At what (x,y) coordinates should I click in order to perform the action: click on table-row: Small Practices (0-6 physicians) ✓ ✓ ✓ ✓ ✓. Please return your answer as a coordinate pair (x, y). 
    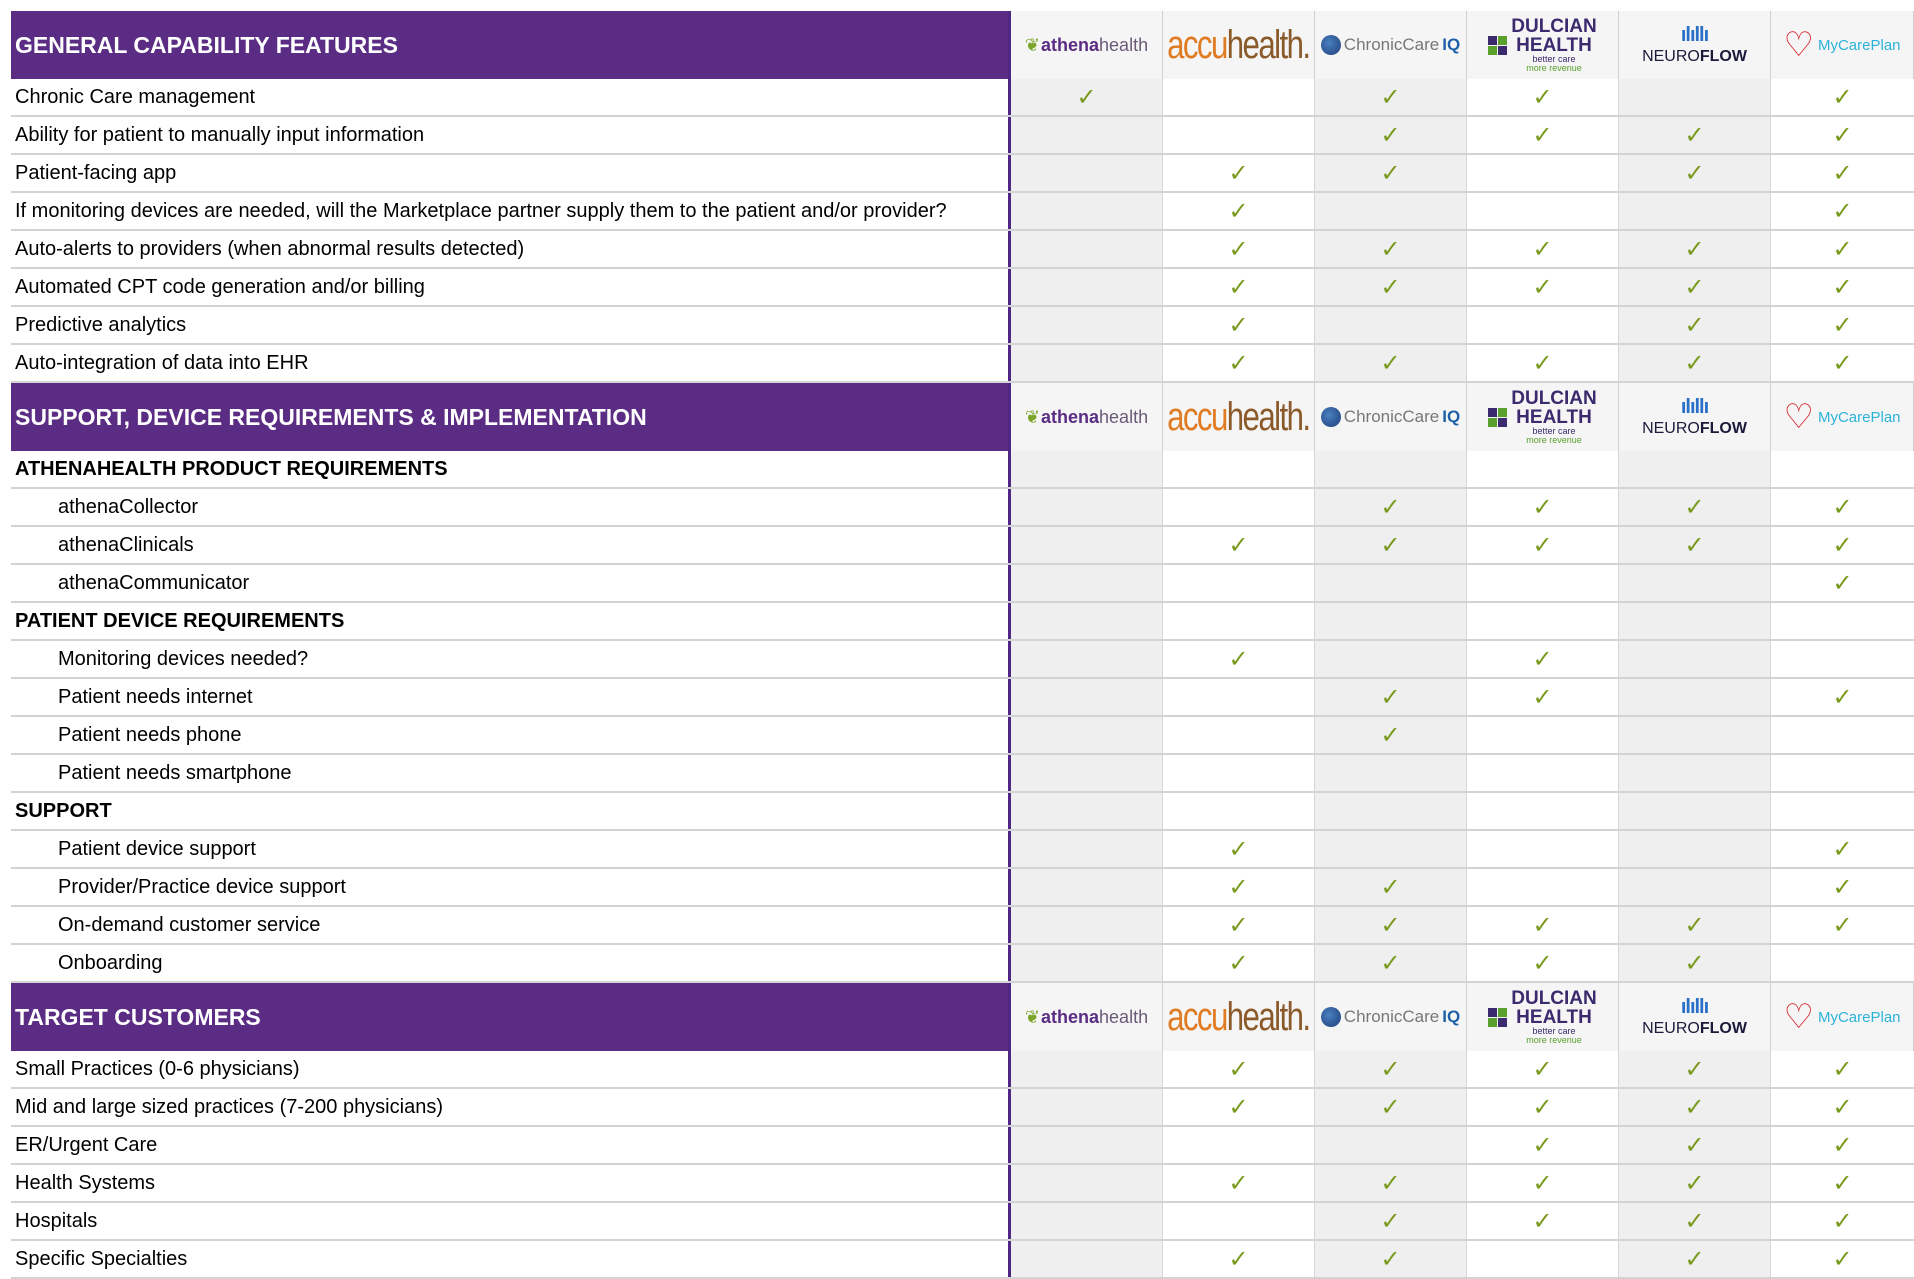
    Looking at the image, I should click on (962, 1070).